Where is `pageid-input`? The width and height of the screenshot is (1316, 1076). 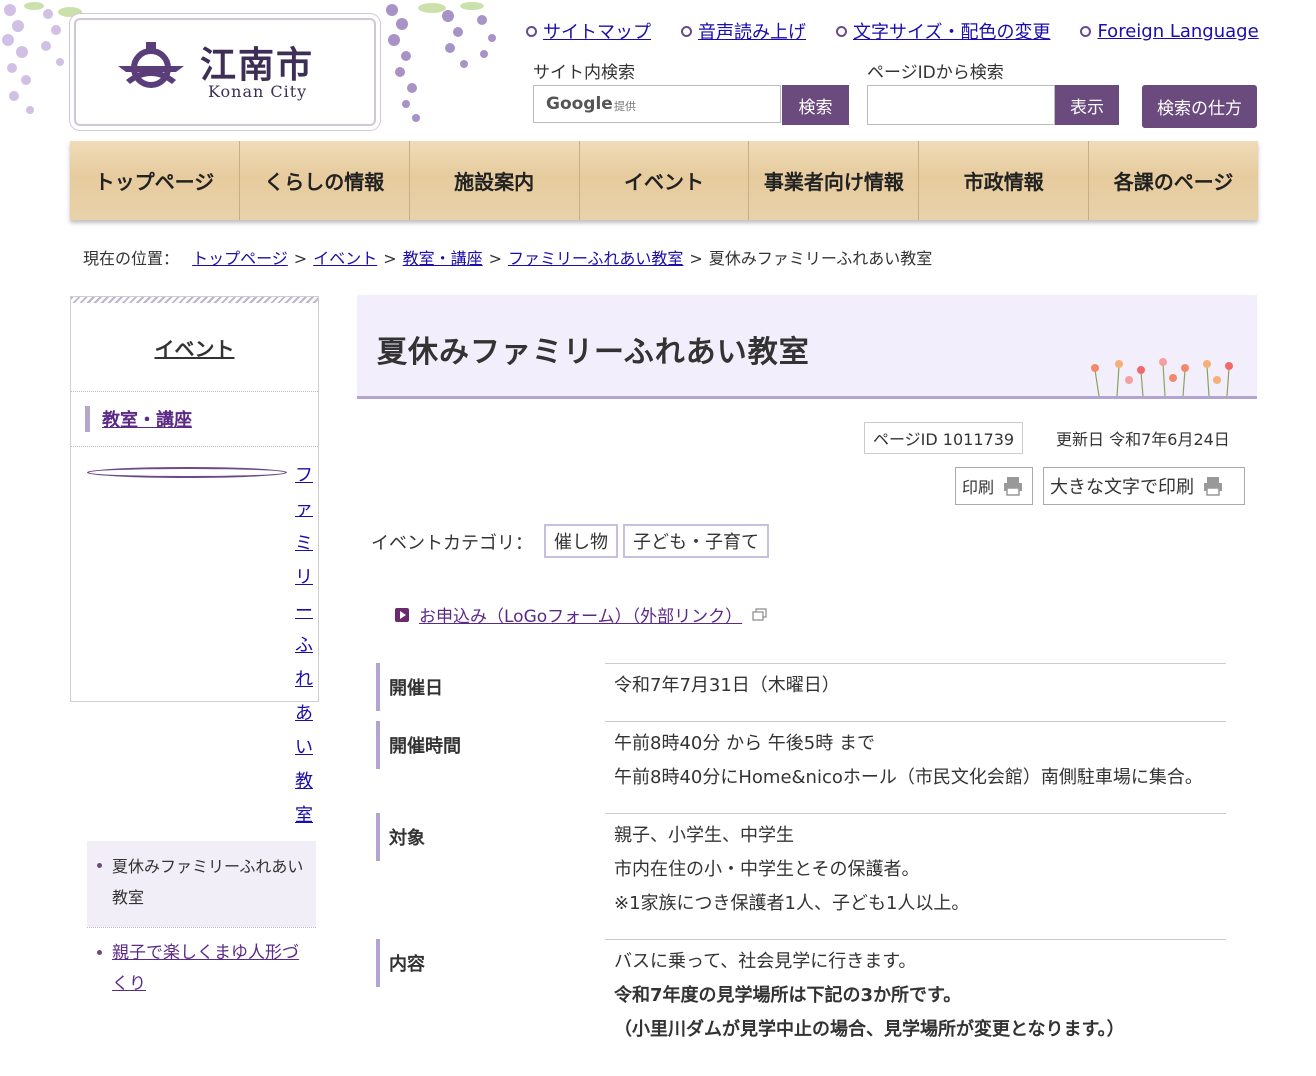
pageid-input is located at coordinates (961, 105).